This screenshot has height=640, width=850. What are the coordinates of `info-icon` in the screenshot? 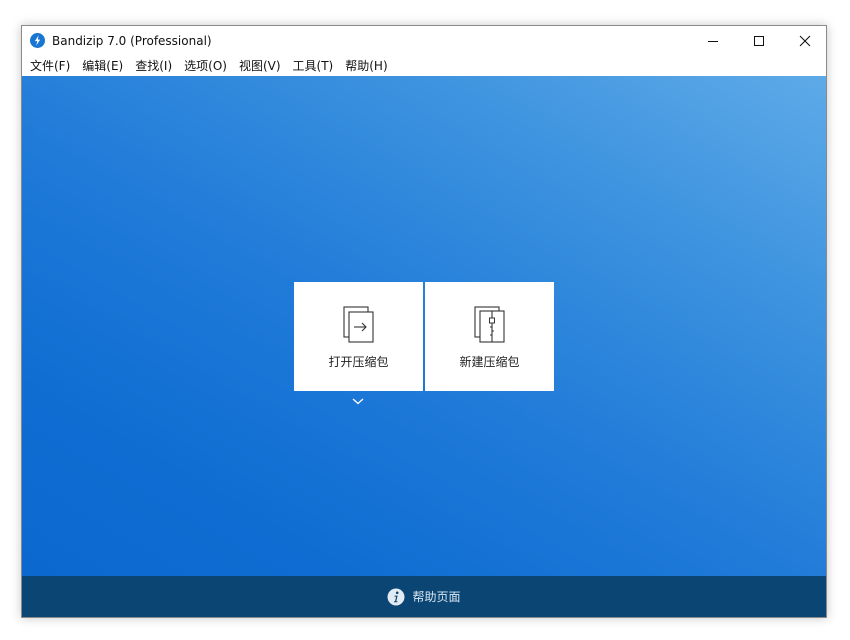 It's located at (396, 596).